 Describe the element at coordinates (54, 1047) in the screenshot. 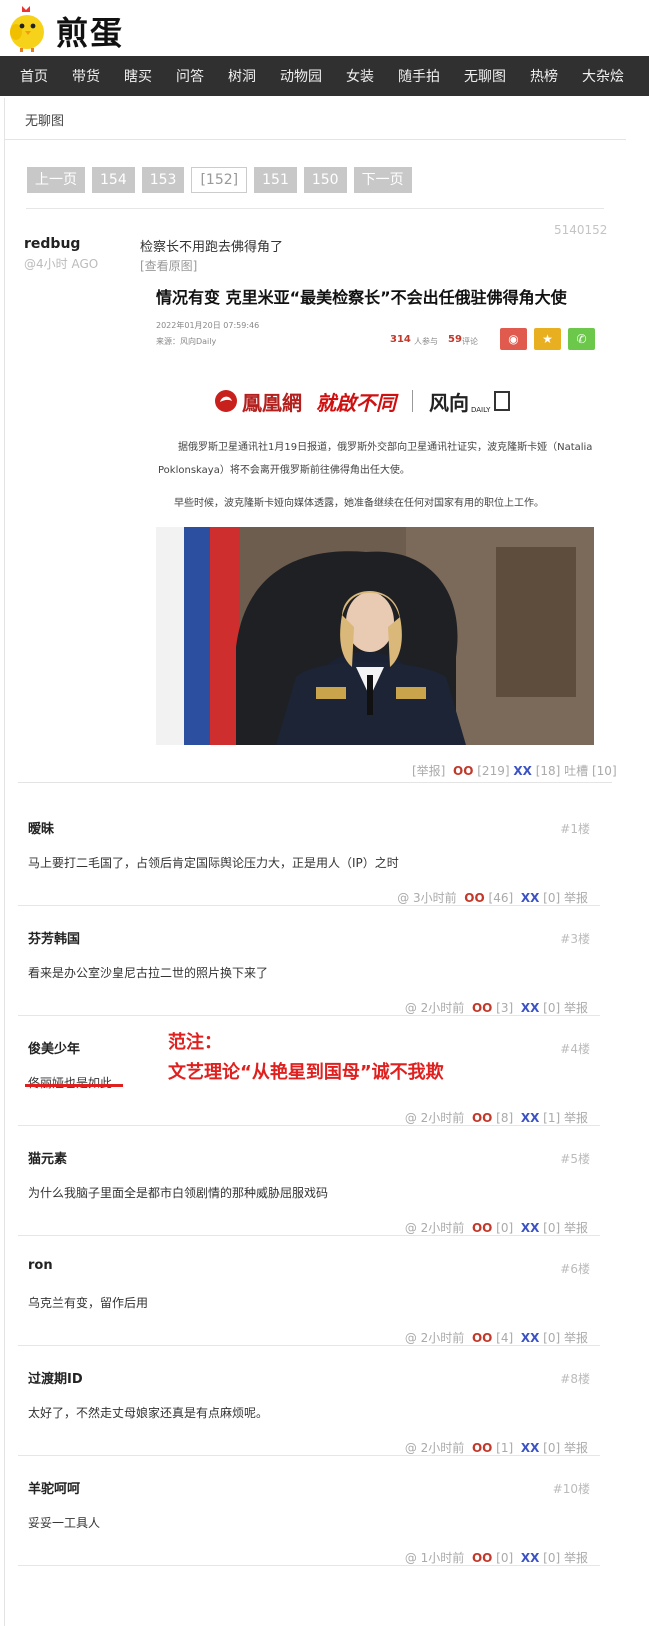

I see `comment-author: 俊美少年` at that location.